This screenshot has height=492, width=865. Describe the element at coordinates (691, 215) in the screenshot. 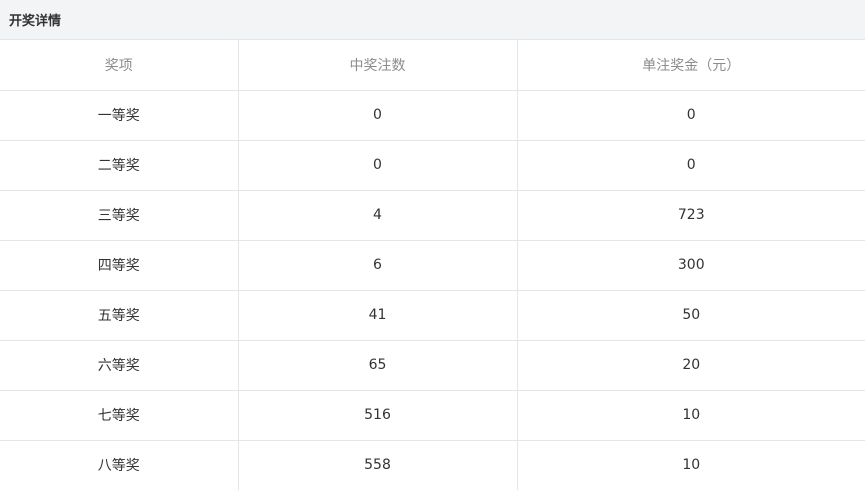

I see `prize-amount-cell: 723` at that location.